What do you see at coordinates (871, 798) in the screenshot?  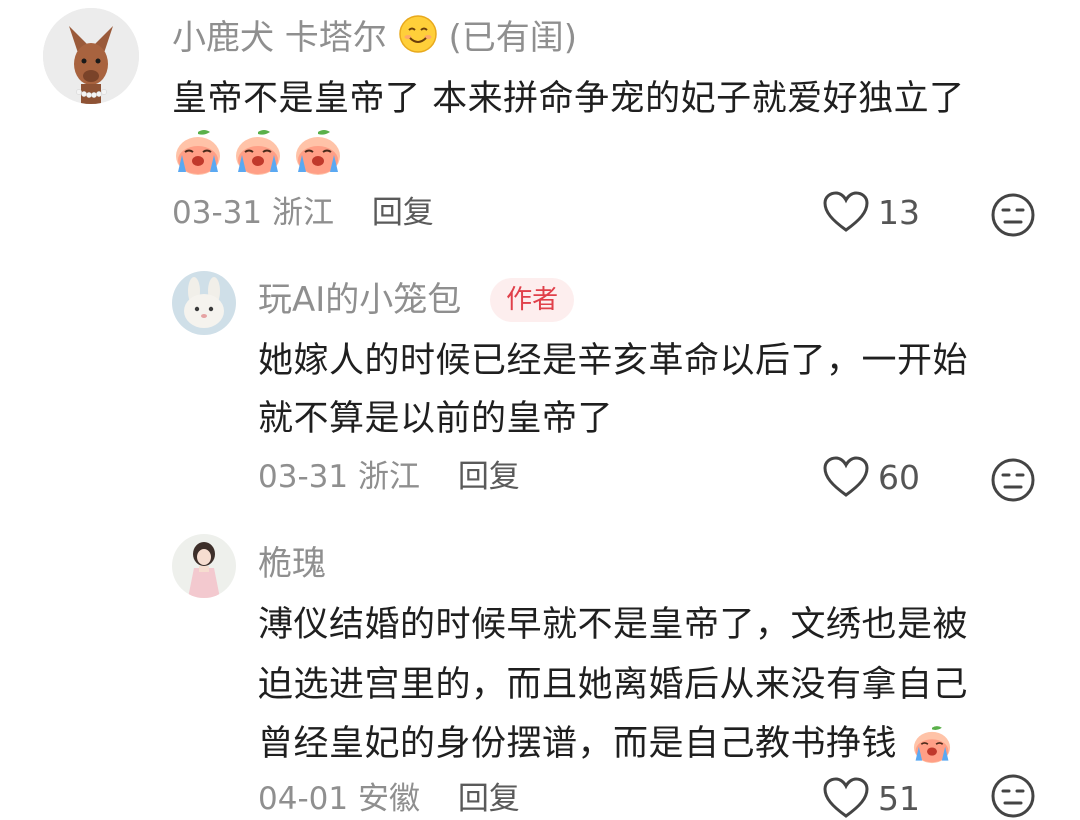 I see `like-button: 51` at bounding box center [871, 798].